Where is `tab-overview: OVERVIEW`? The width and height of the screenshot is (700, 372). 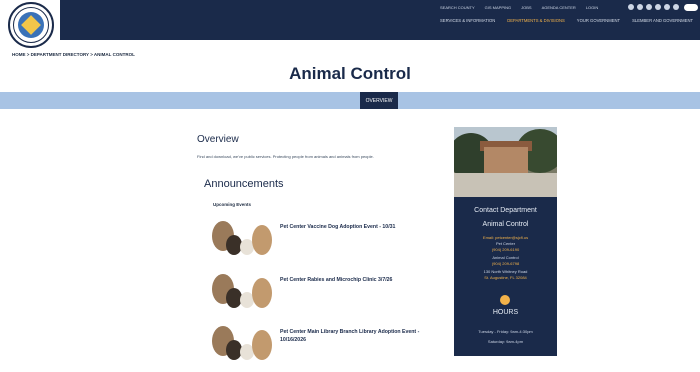 tab-overview: OVERVIEW is located at coordinates (379, 100).